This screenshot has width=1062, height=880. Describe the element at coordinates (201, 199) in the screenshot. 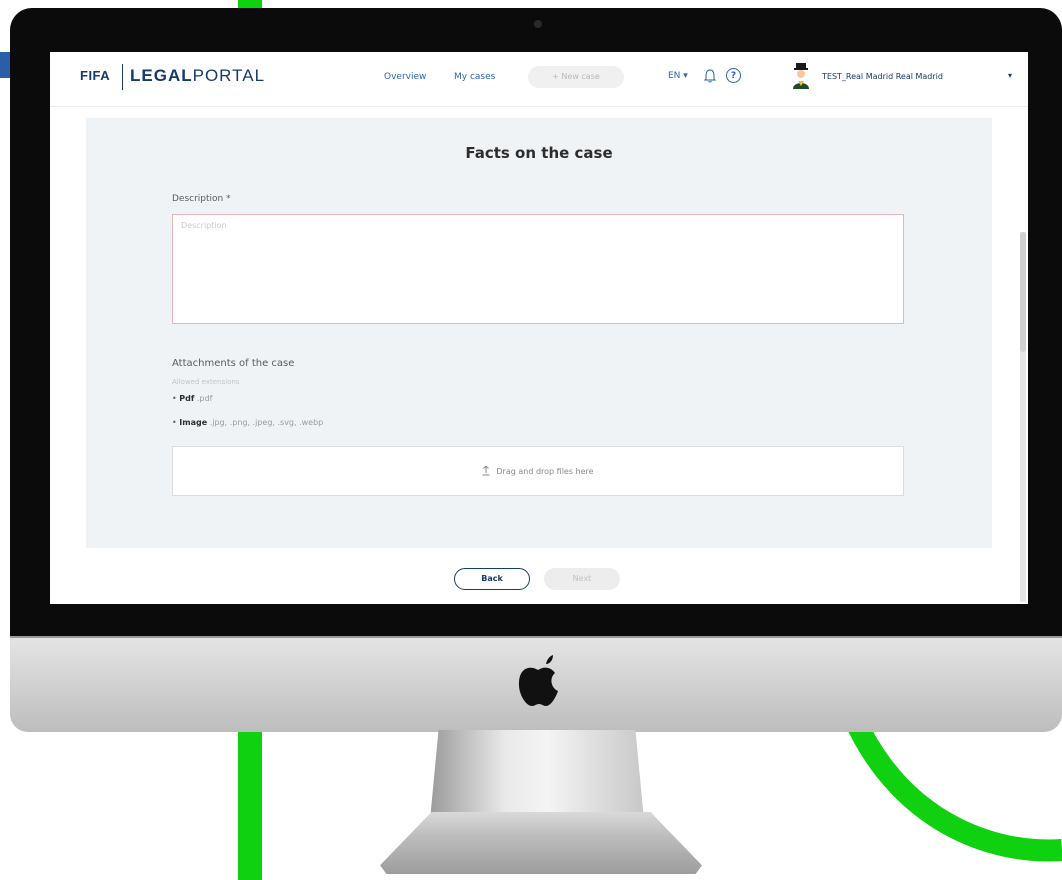

I see `description-label: Description *` at that location.